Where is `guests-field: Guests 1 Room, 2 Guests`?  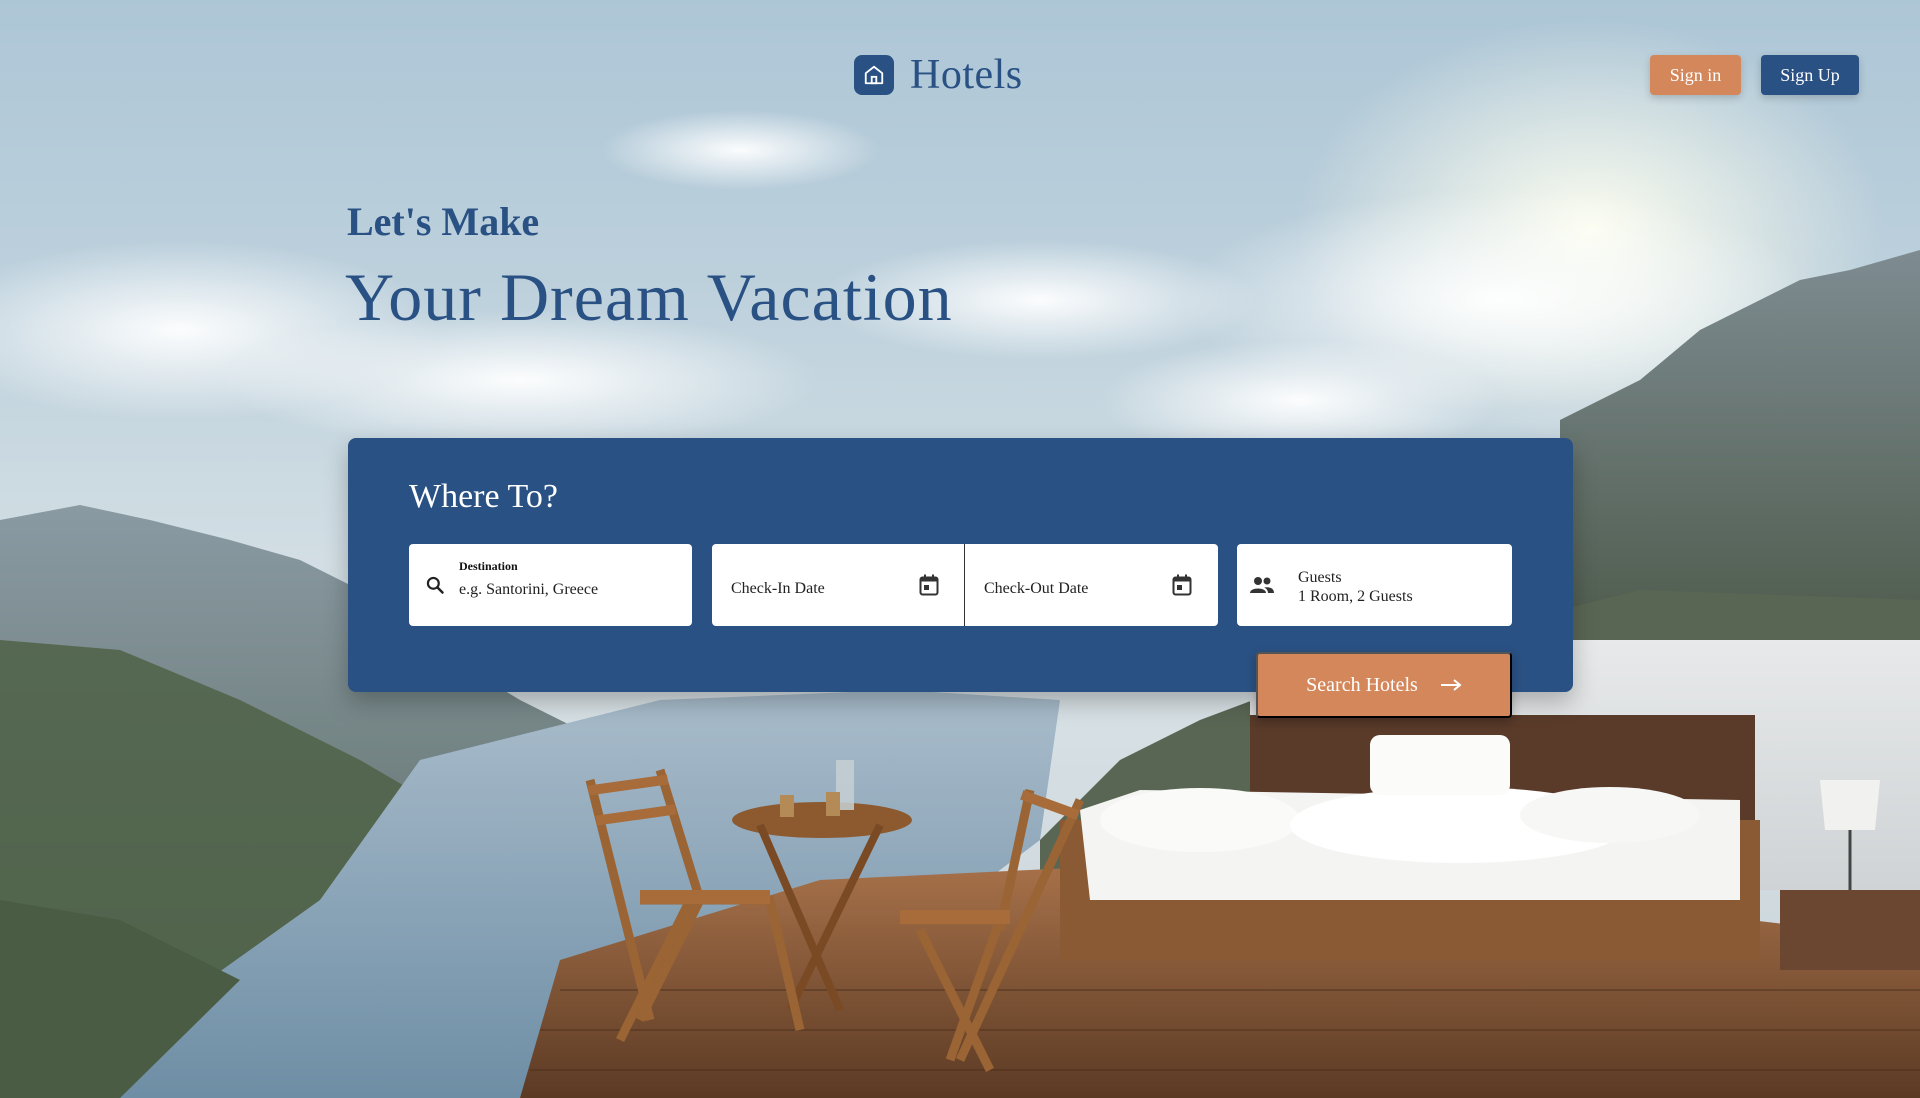
guests-field: Guests 1 Room, 2 Guests is located at coordinates (1374, 585).